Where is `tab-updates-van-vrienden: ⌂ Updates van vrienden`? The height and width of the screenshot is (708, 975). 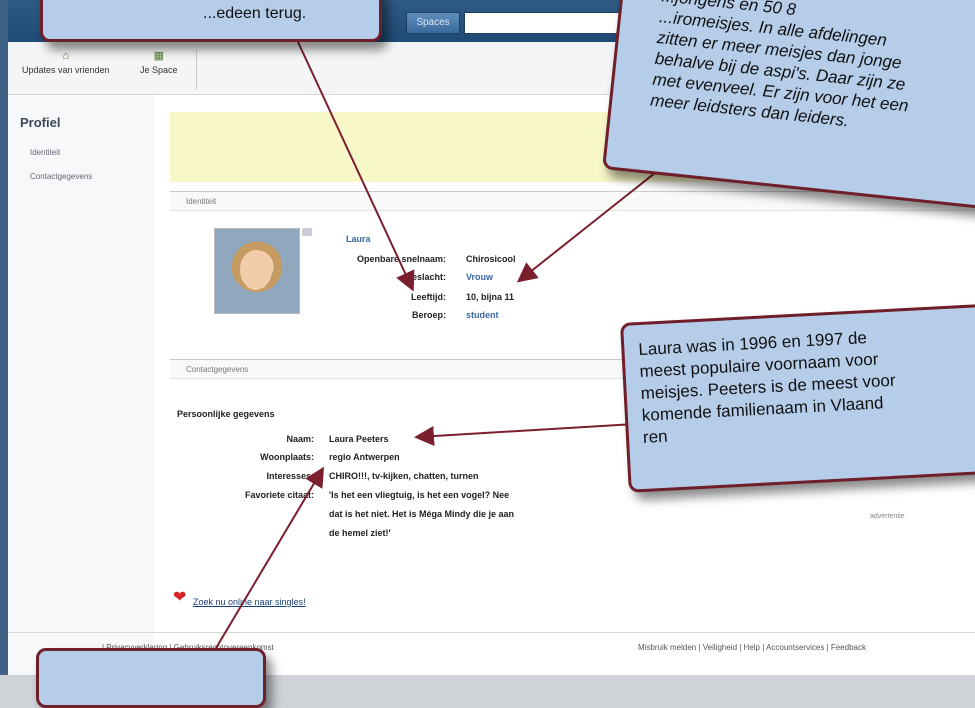 tab-updates-van-vrienden: ⌂ Updates van vrienden is located at coordinates (66, 62).